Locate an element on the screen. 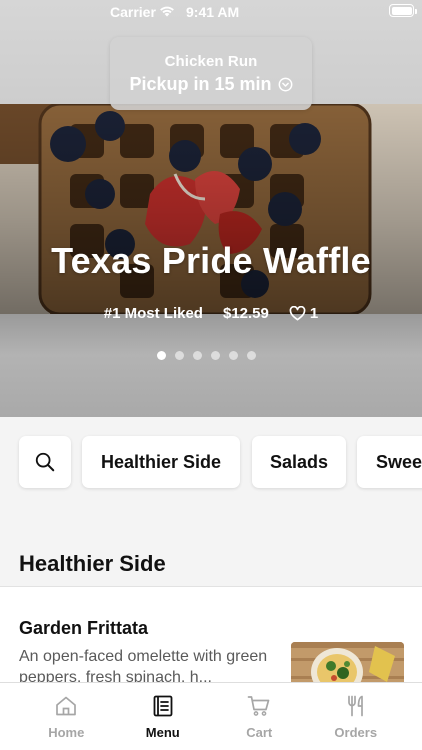 This screenshot has height=750, width=422. like-button: 1 is located at coordinates (303, 313).